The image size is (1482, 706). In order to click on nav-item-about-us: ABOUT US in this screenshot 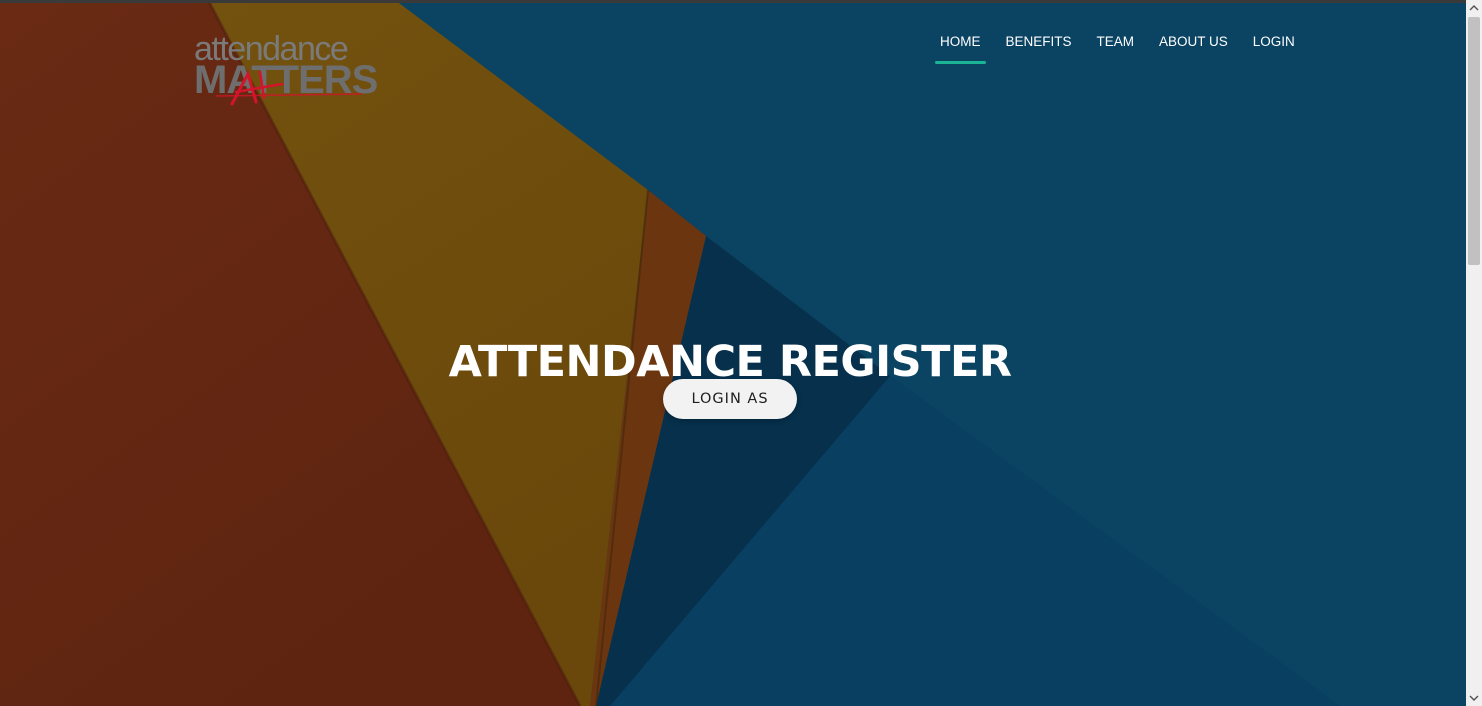, I will do `click(1193, 49)`.